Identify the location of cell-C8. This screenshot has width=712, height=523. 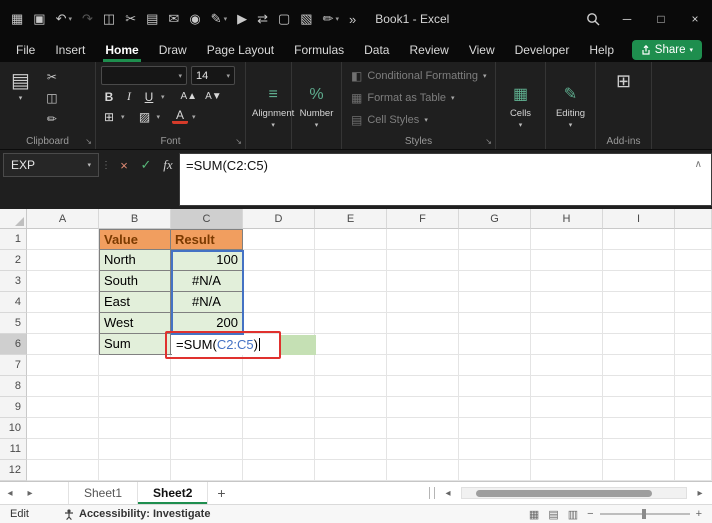
(207, 386).